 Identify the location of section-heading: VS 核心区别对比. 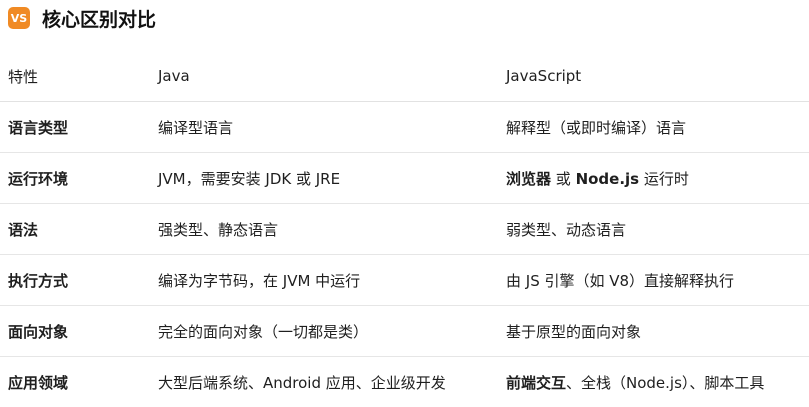
(82, 18).